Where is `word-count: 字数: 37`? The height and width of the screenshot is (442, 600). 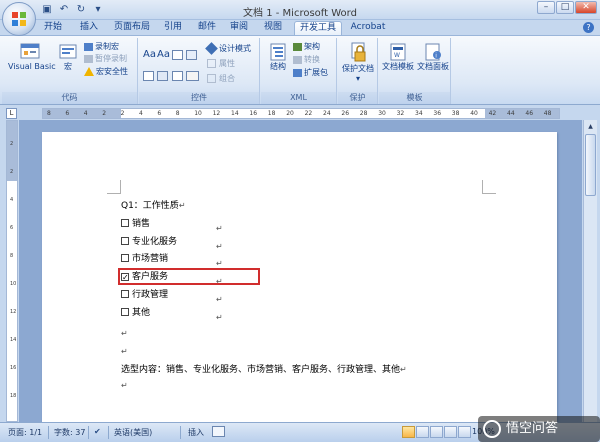
word-count: 字数: 37 is located at coordinates (69, 432).